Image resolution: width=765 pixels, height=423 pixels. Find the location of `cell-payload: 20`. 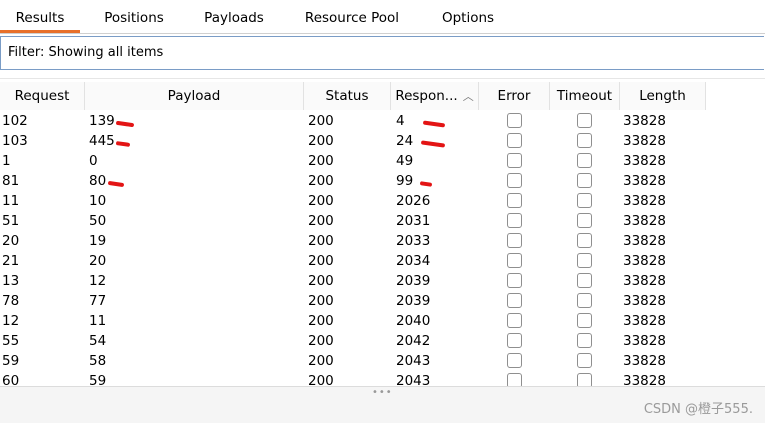

cell-payload: 20 is located at coordinates (98, 261).